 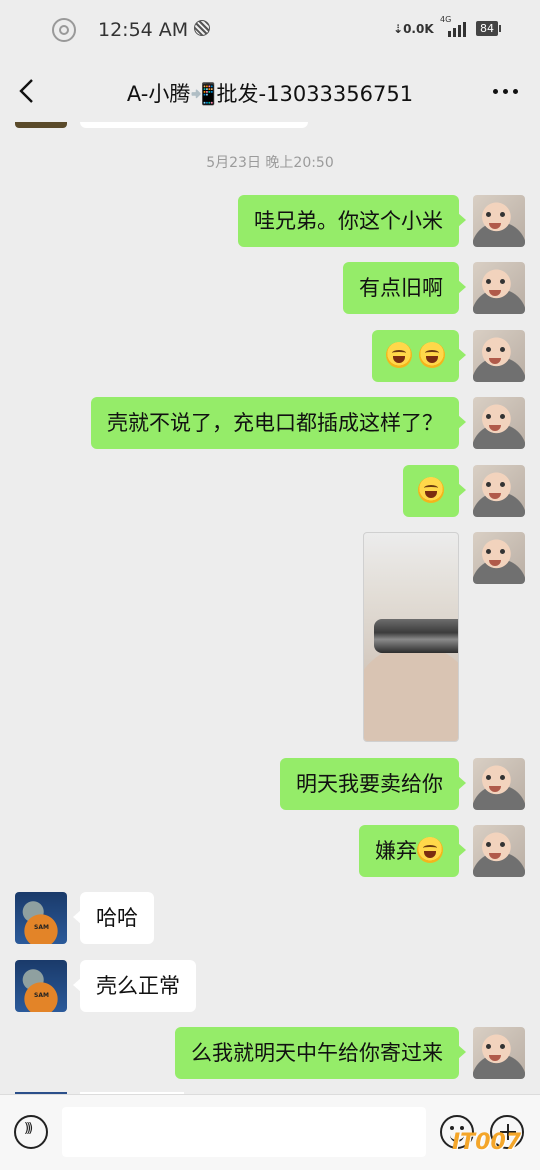 What do you see at coordinates (31, 1132) in the screenshot?
I see `voice-input-icon` at bounding box center [31, 1132].